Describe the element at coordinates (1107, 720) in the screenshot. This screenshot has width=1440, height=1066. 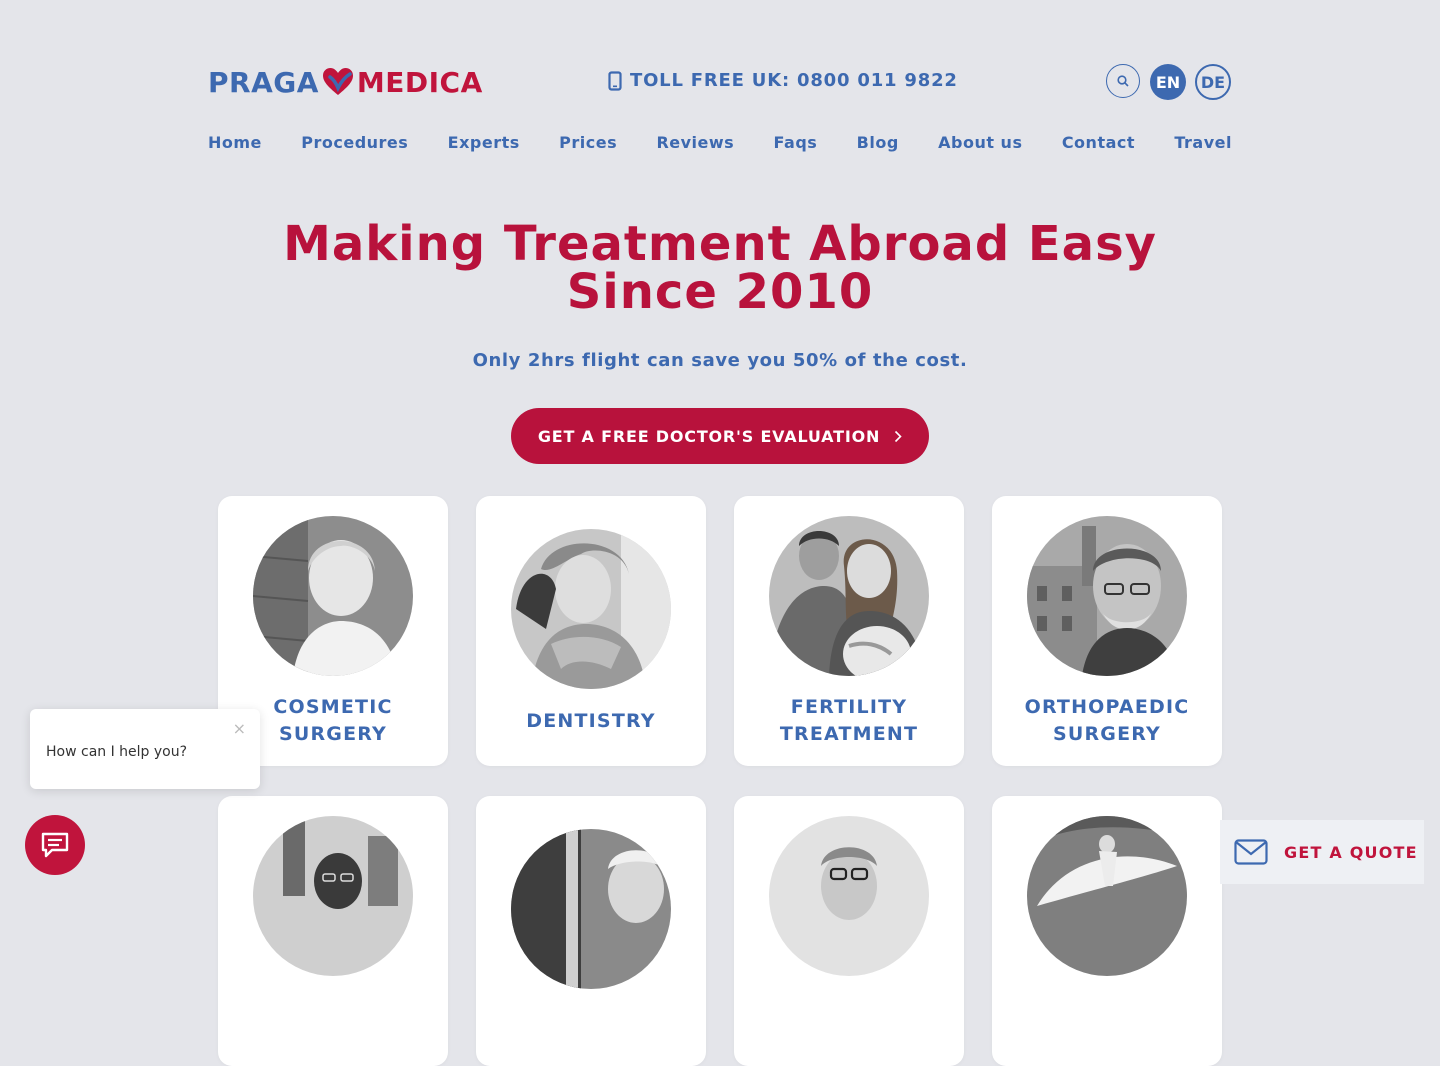
I see `card-label: ORTHOPAEDIC SURGERY` at that location.